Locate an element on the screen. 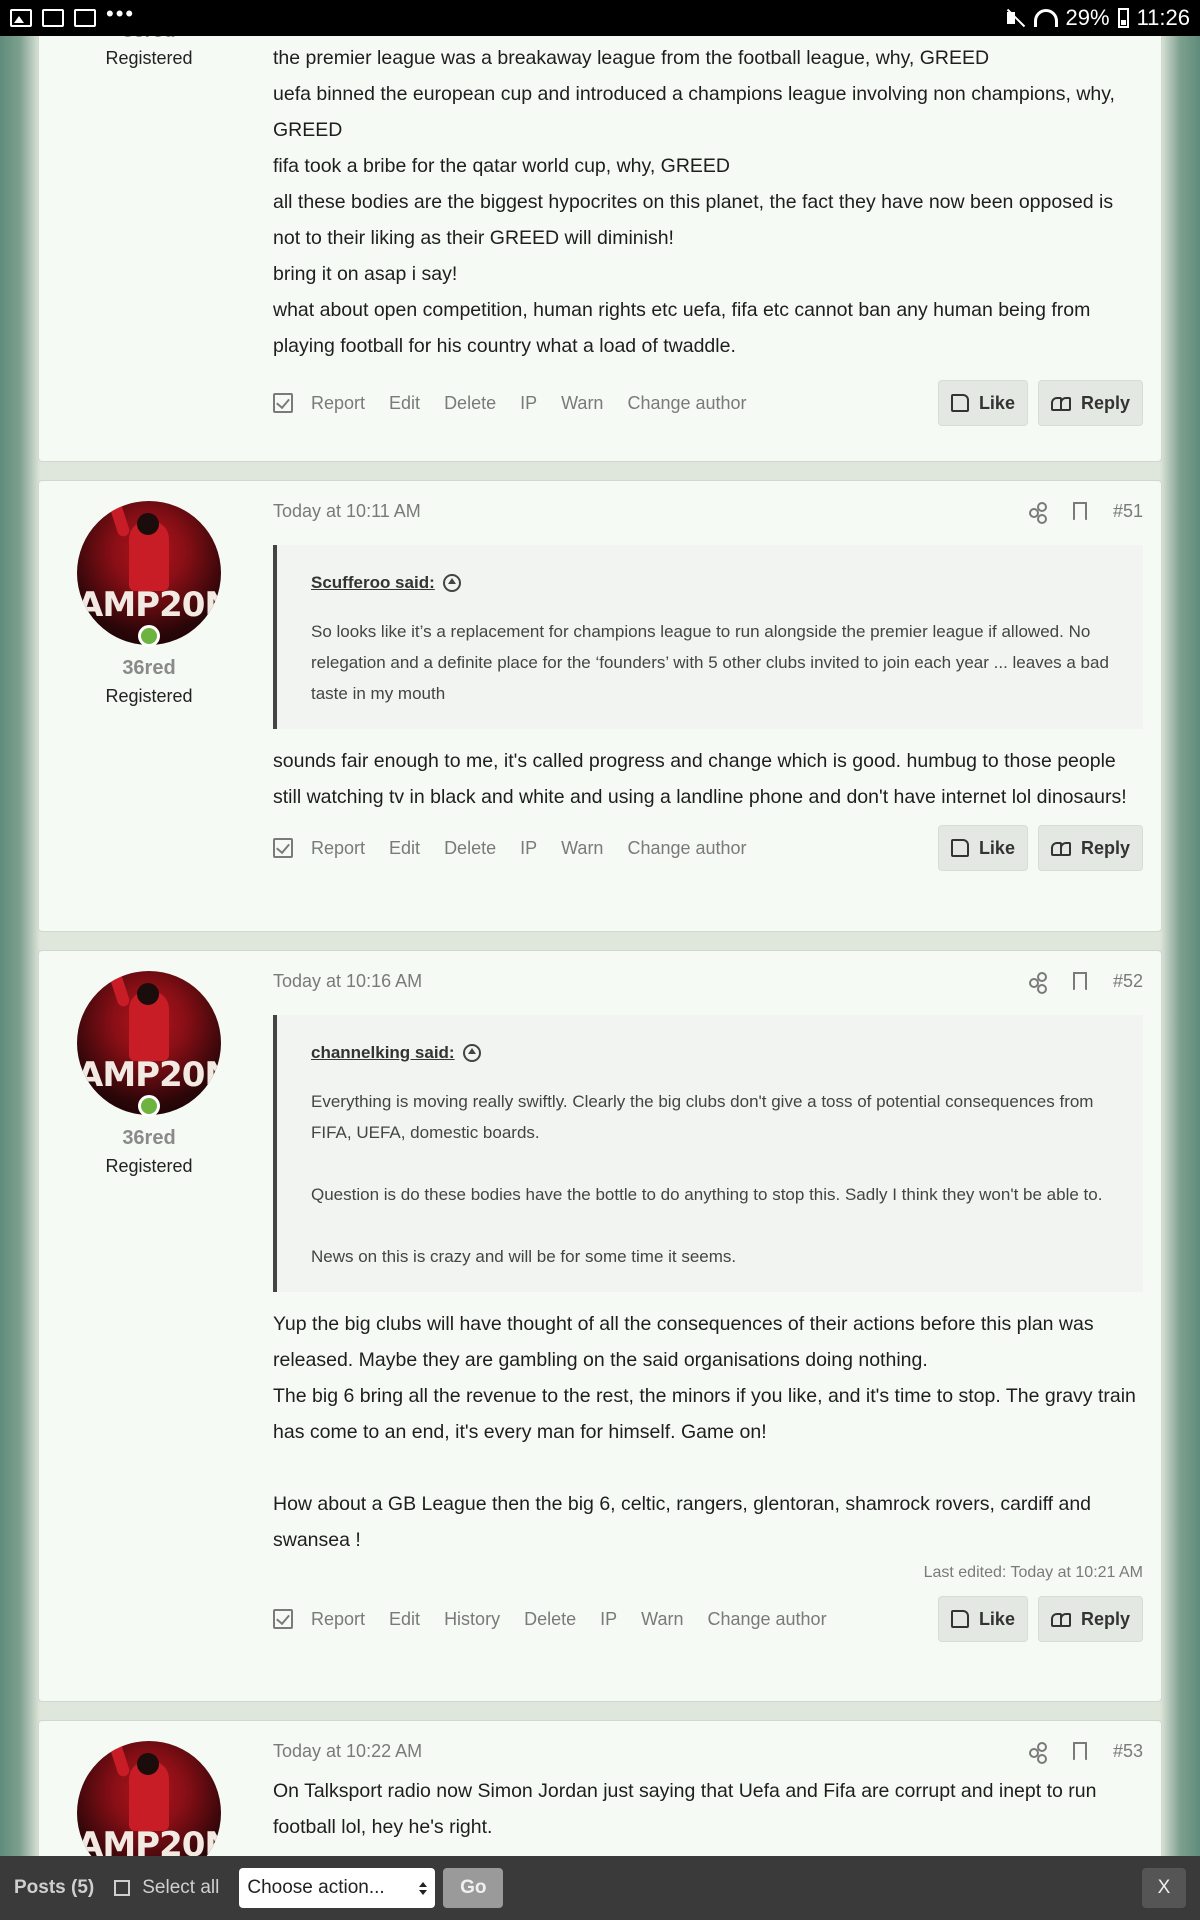 The width and height of the screenshot is (1200, 1920). status-bar: ••• 29% 11:26 is located at coordinates (600, 18).